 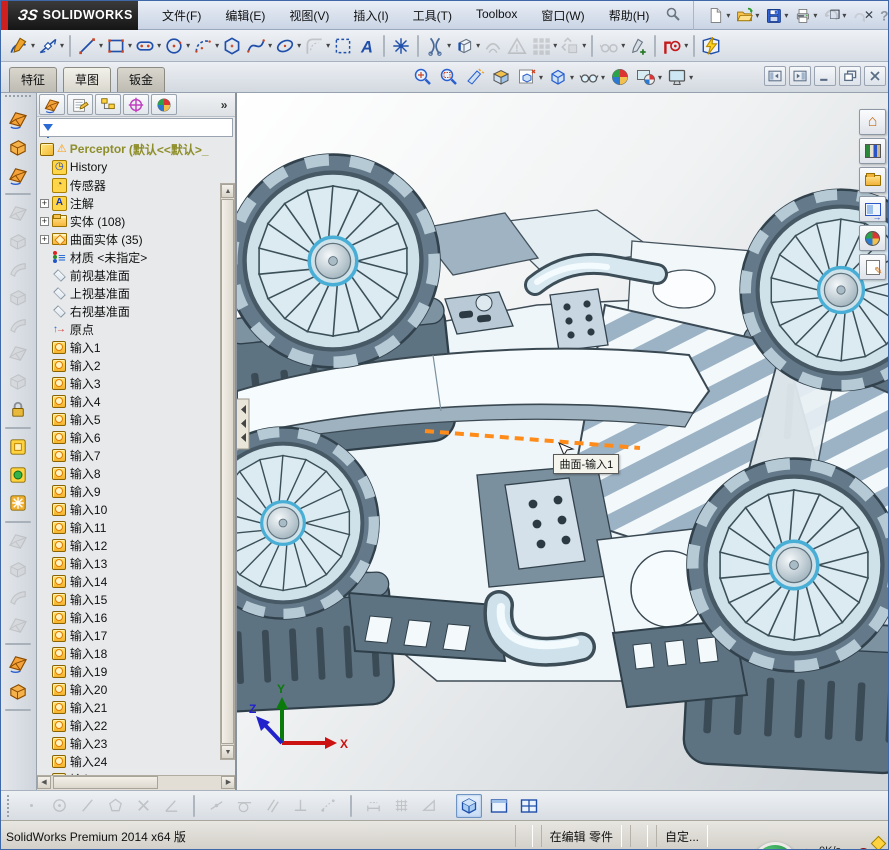 I want to click on tree-item: History, so click(x=136, y=167).